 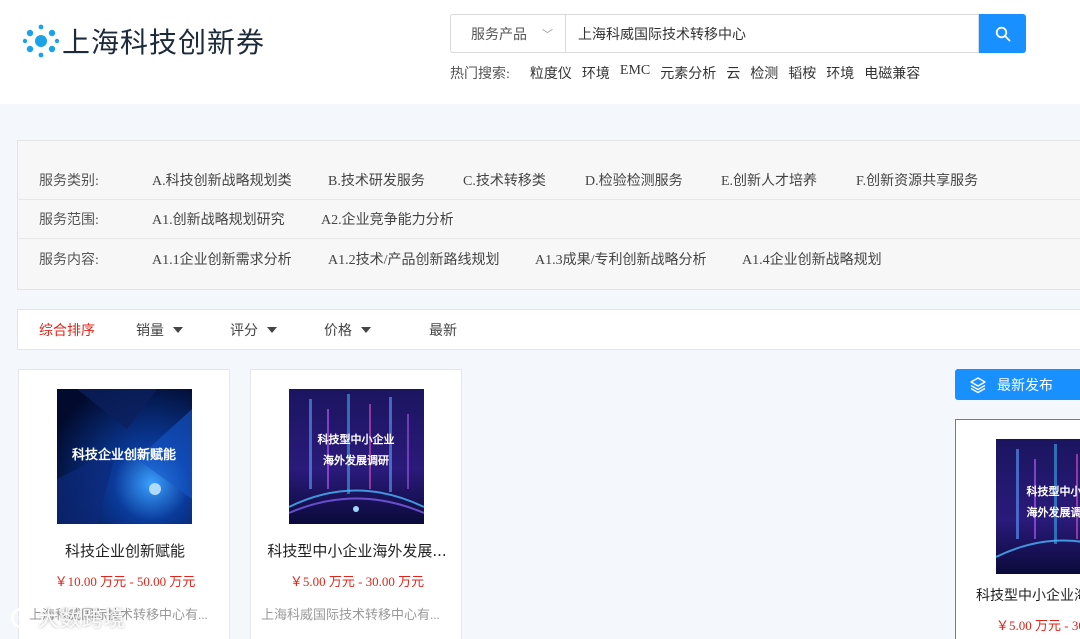 I want to click on latest-image-text: 科技型中小, so click(x=1053, y=491).